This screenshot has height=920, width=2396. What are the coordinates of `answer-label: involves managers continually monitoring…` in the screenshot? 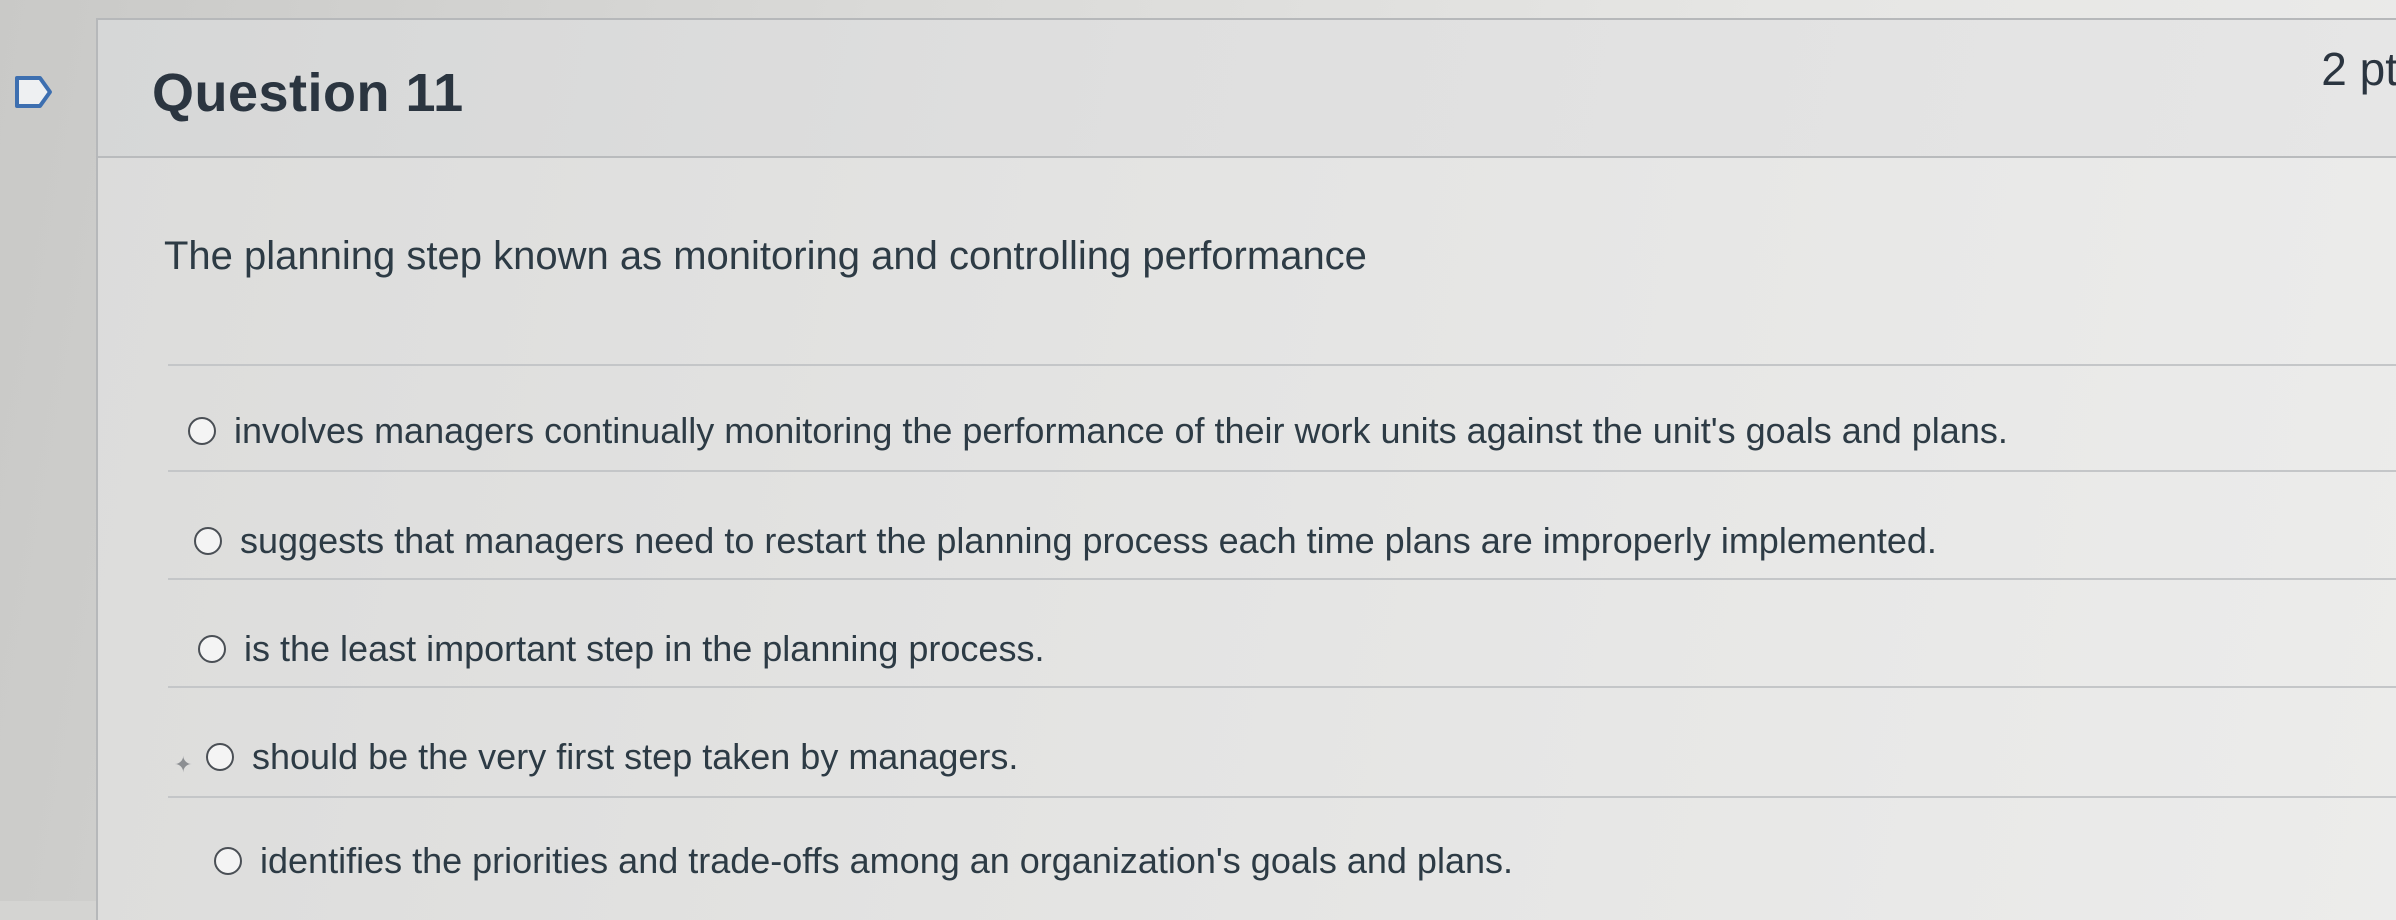 It's located at (1121, 430).